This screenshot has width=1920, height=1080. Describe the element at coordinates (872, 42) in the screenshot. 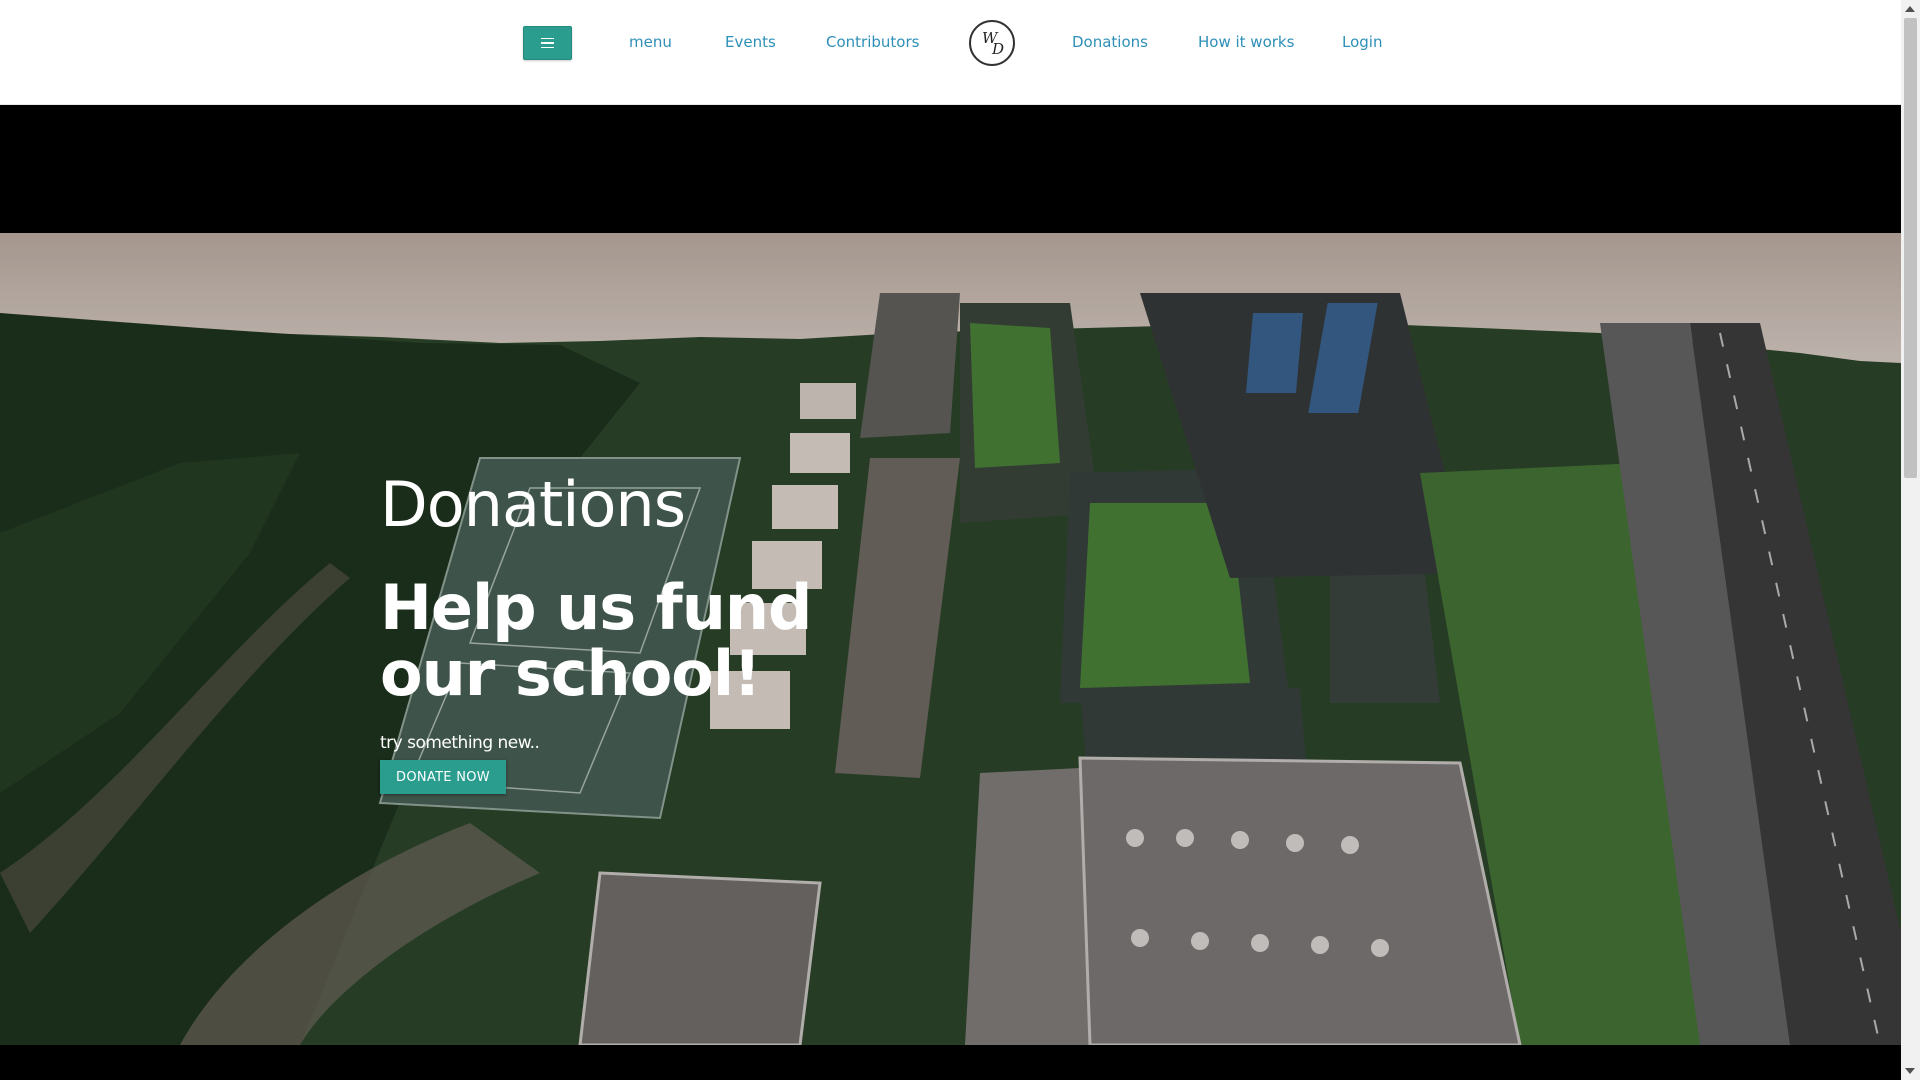

I see `nav-link-contributors: Contributors` at that location.